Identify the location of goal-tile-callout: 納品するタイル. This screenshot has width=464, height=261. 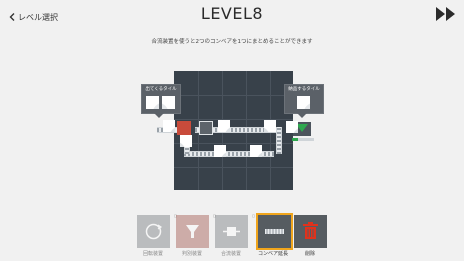
(304, 99).